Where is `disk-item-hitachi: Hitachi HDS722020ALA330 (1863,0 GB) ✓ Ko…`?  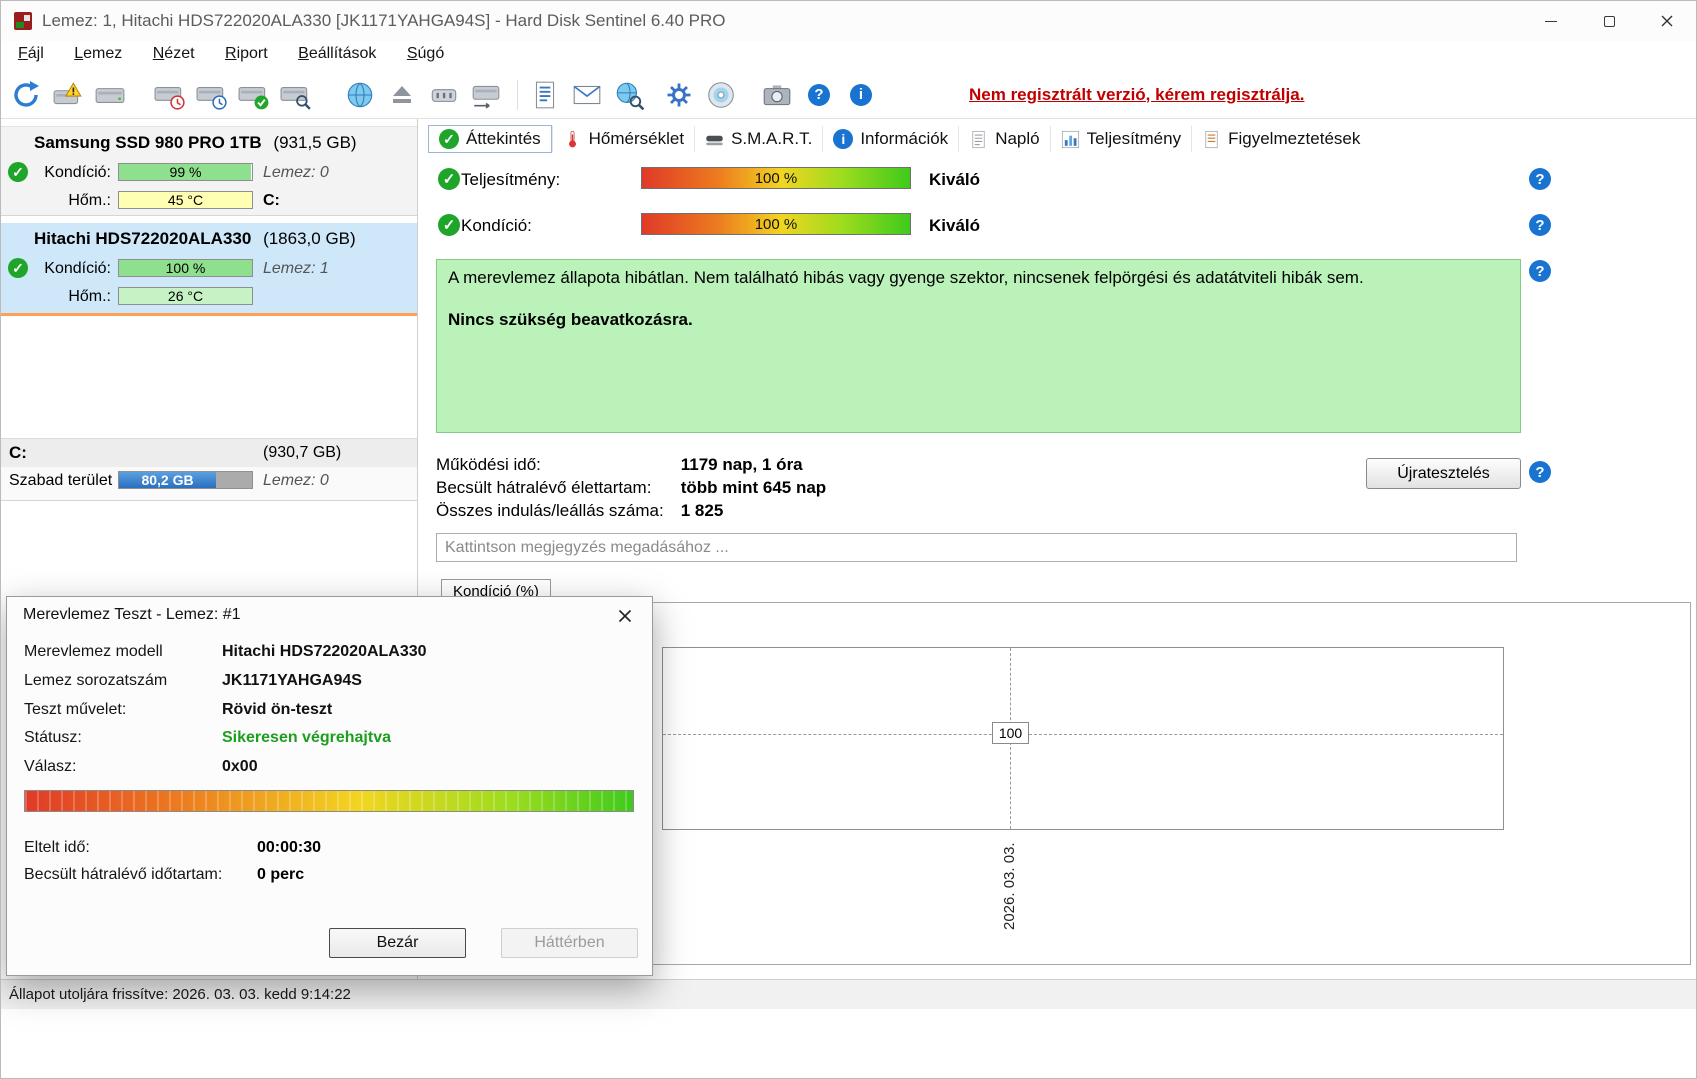 disk-item-hitachi: Hitachi HDS722020ALA330 (1863,0 GB) ✓ Ko… is located at coordinates (209, 269).